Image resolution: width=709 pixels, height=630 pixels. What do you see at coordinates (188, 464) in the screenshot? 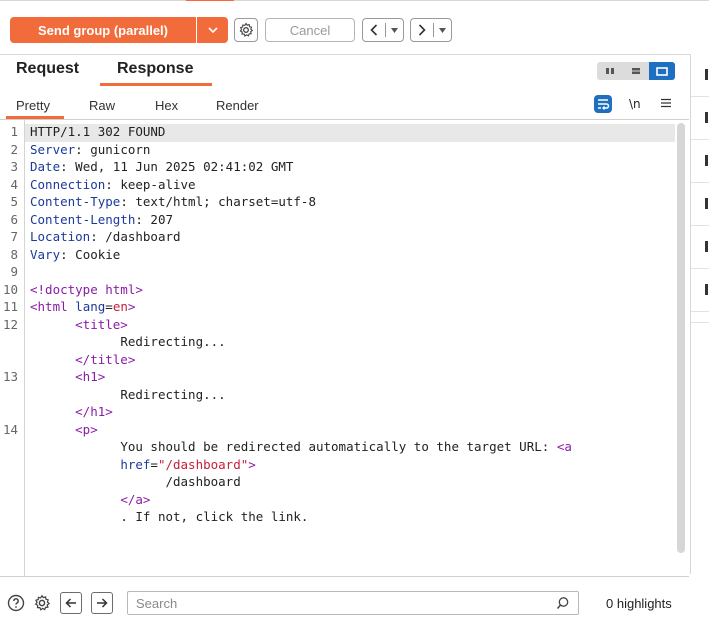
I see `code-line: href="/dashboard">` at bounding box center [188, 464].